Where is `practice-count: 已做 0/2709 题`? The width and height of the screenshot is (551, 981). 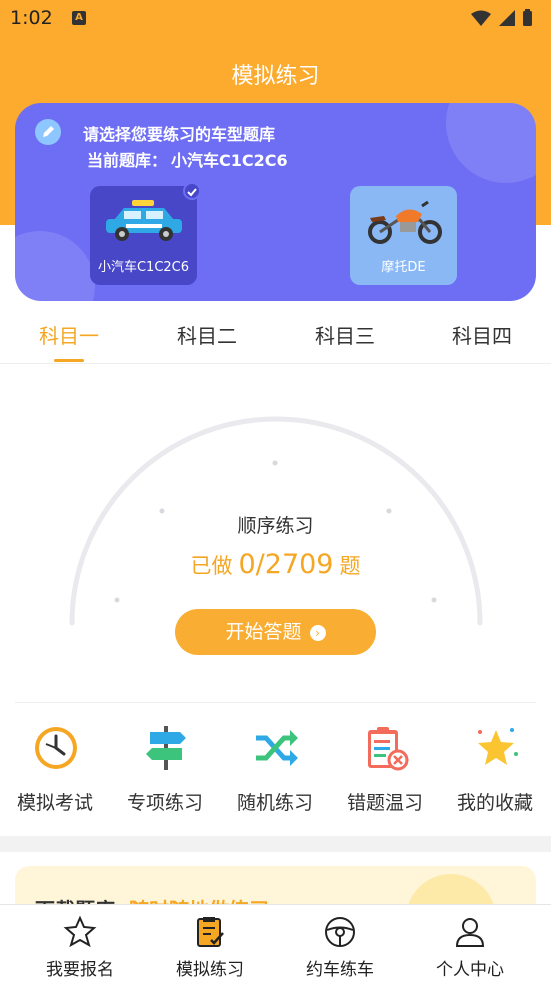
practice-count: 已做 0/2709 题 is located at coordinates (275, 564).